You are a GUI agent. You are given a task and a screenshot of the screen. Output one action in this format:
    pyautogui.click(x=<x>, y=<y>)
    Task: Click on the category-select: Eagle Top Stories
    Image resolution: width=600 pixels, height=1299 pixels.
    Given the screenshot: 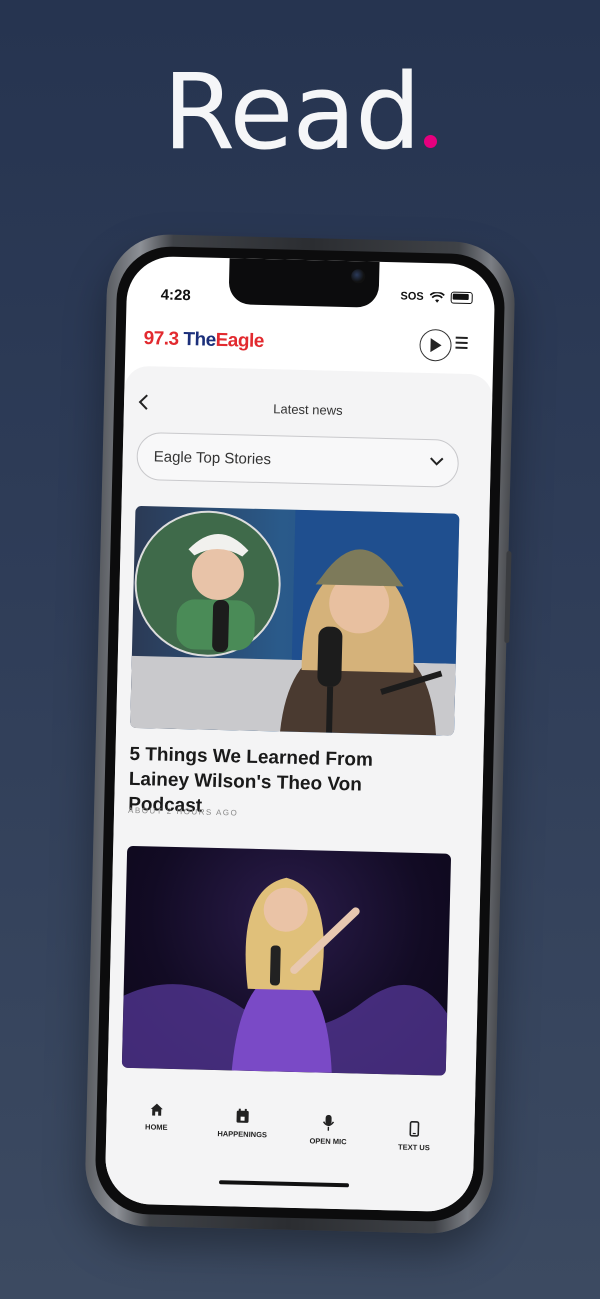 What is the action you would take?
    pyautogui.click(x=298, y=459)
    